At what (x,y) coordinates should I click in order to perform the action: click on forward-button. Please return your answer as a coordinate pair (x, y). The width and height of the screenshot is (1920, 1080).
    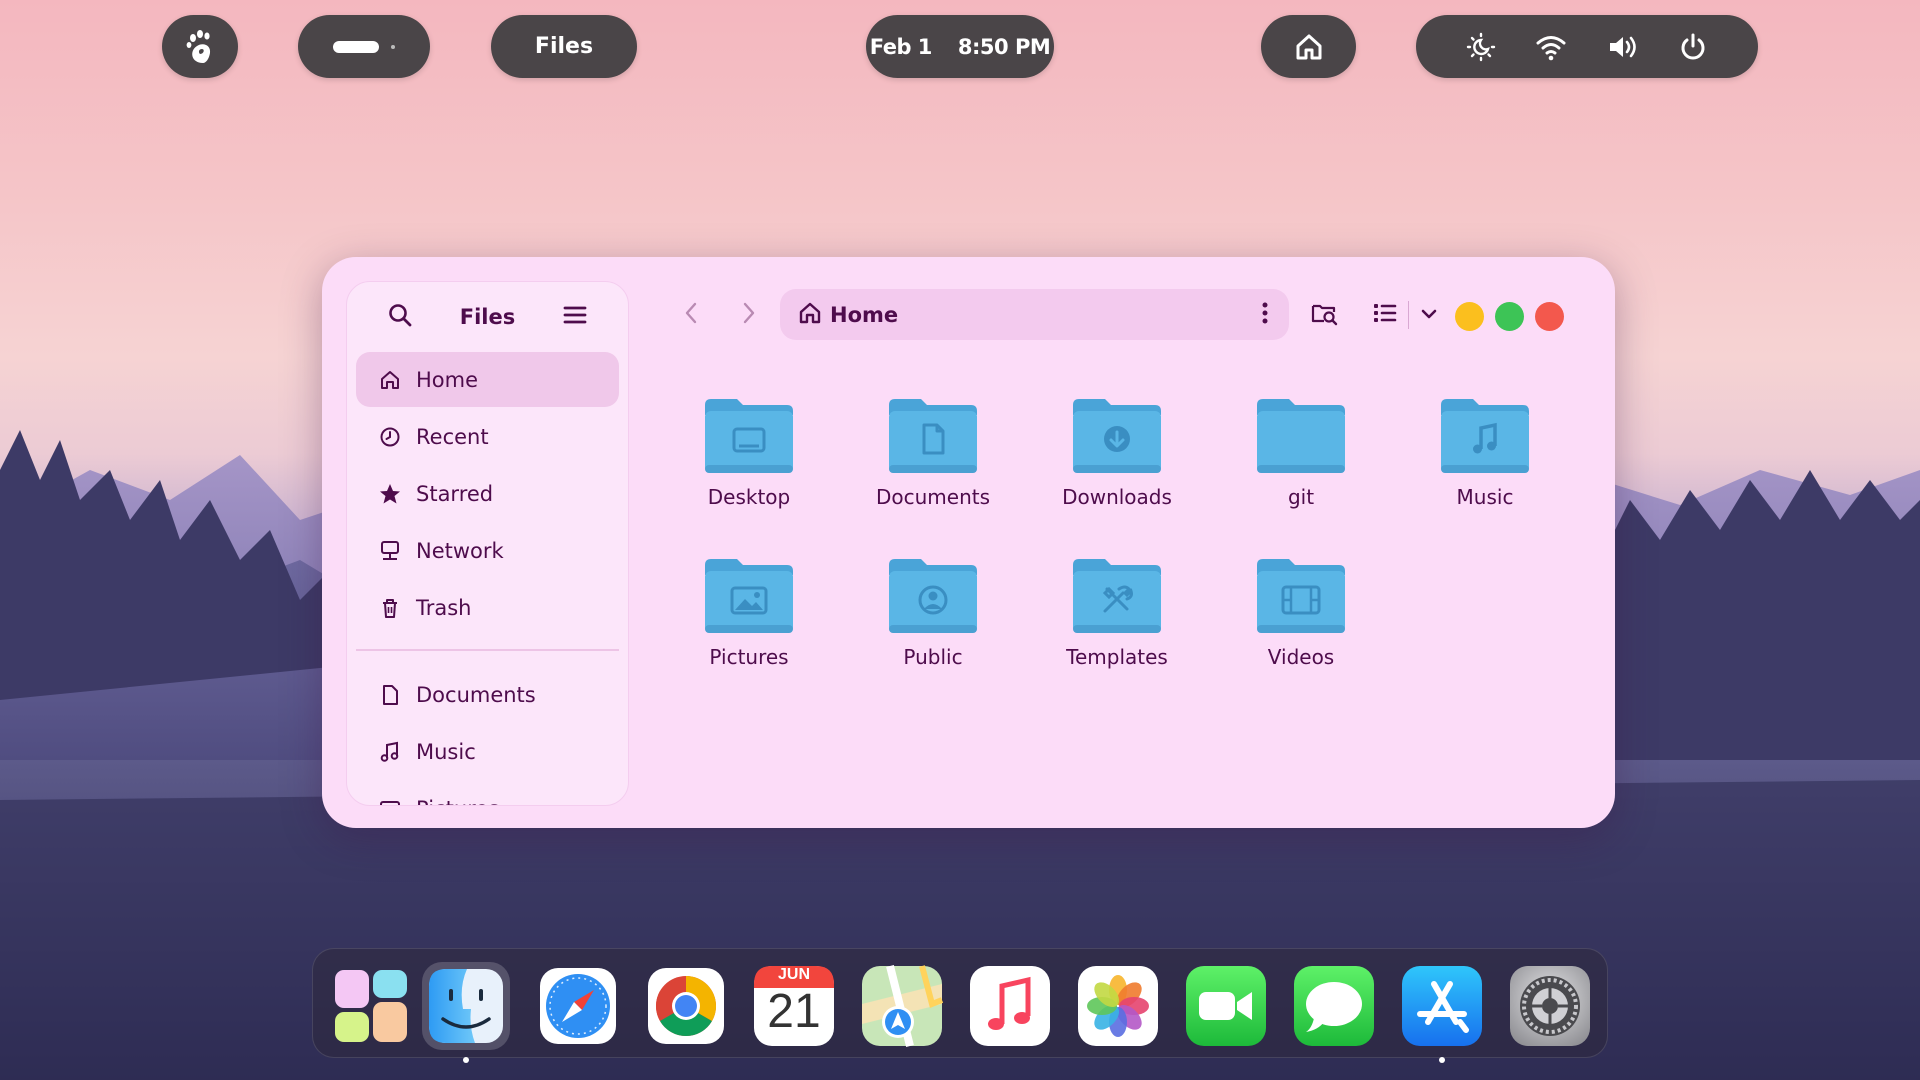
    Looking at the image, I should click on (749, 315).